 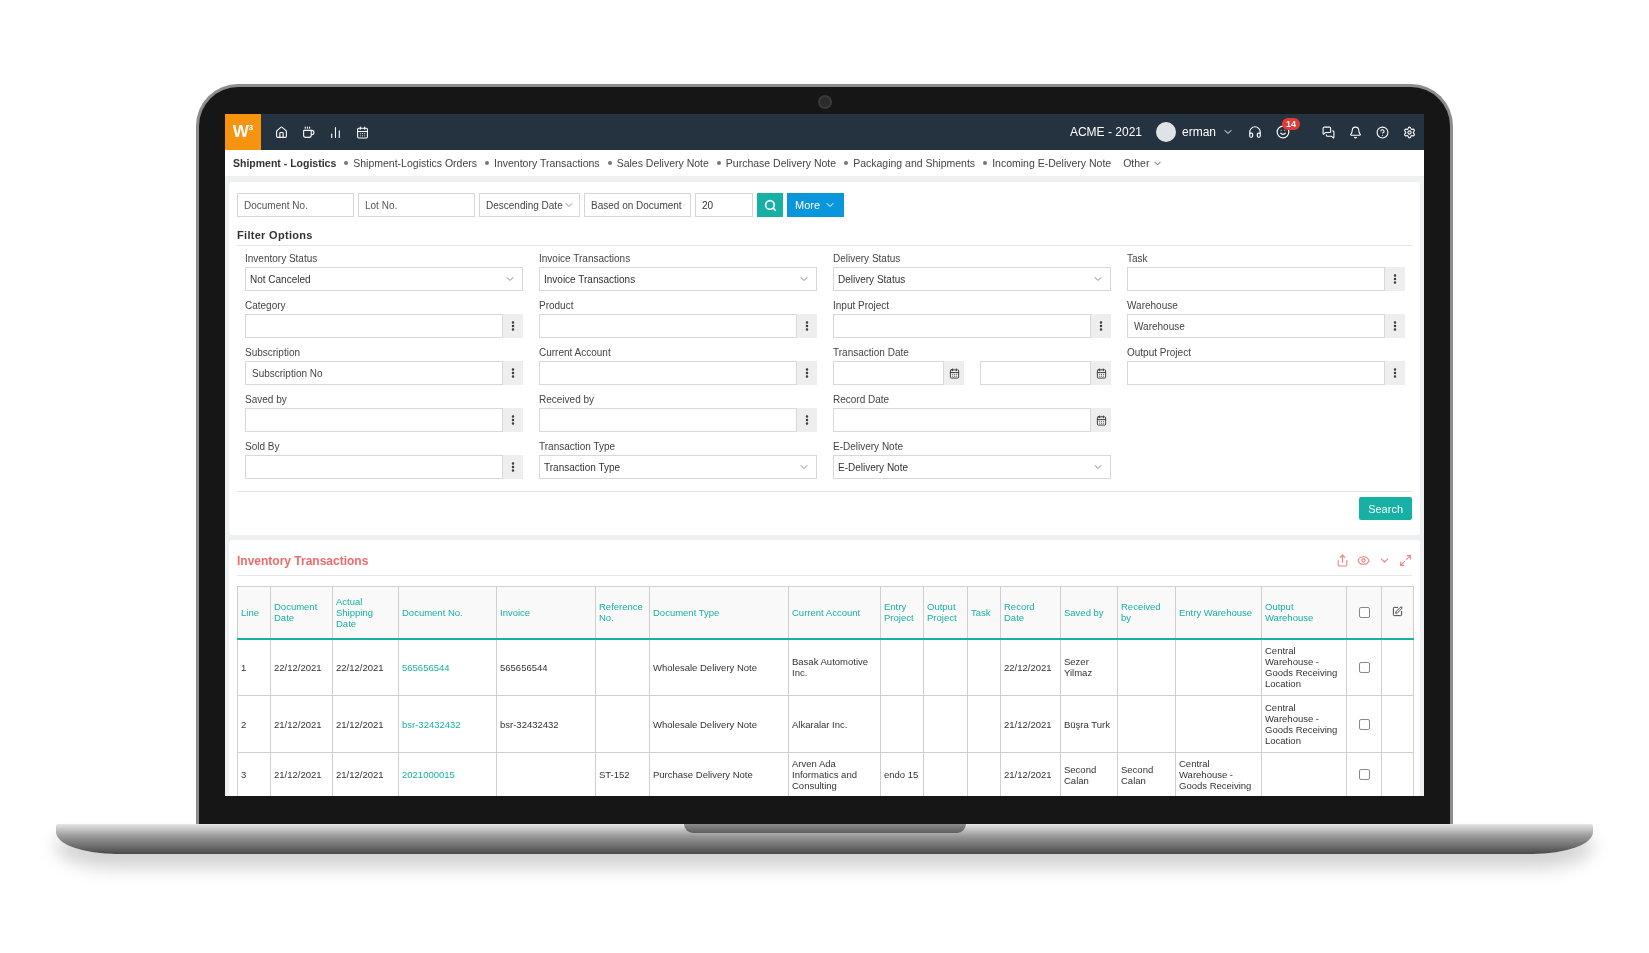 What do you see at coordinates (384, 279) in the screenshot?
I see `select-field: Not Canceled` at bounding box center [384, 279].